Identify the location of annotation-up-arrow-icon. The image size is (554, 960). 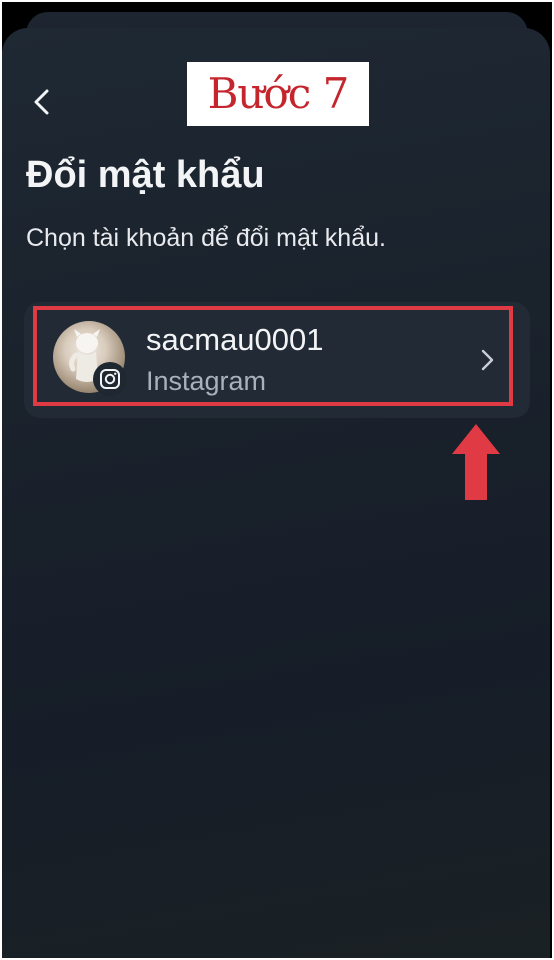
(476, 462).